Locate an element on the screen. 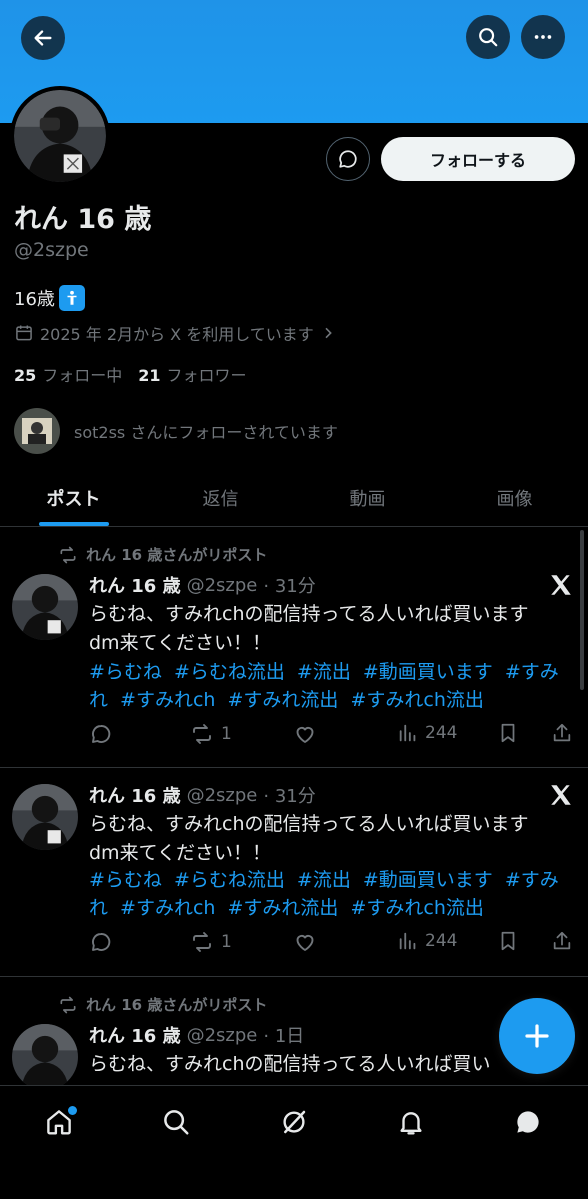  nav-messages is located at coordinates (528, 1122).